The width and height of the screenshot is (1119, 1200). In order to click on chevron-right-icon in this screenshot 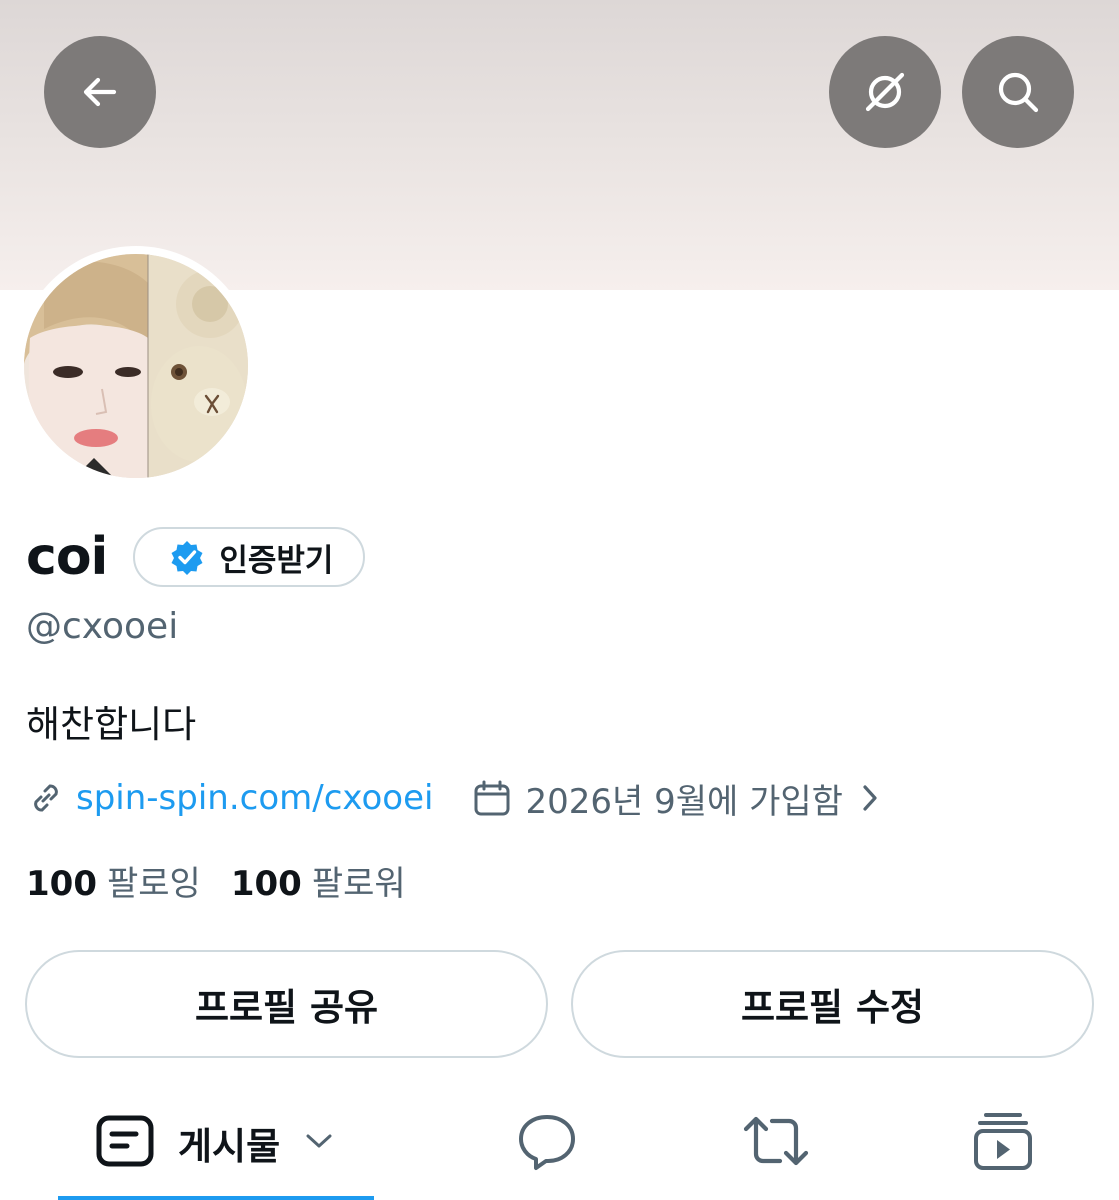, I will do `click(870, 798)`.